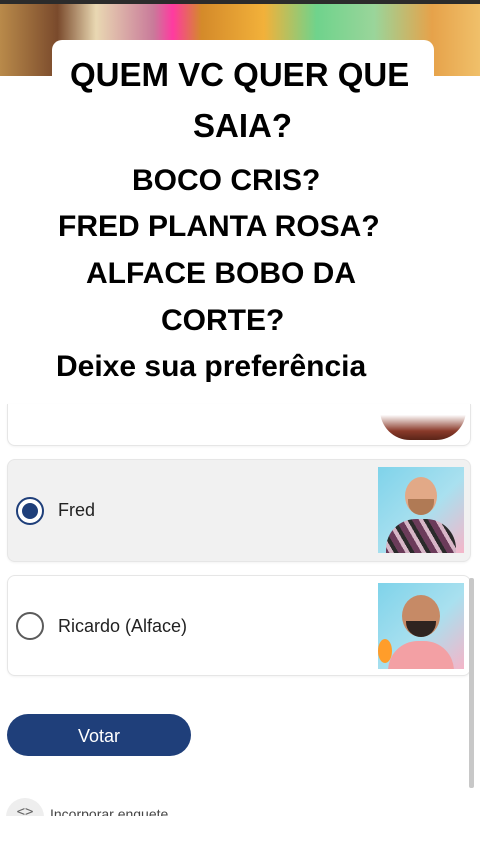 Image resolution: width=480 pixels, height=854 pixels. Describe the element at coordinates (239, 425) in the screenshot. I see `poll-option-partial` at that location.